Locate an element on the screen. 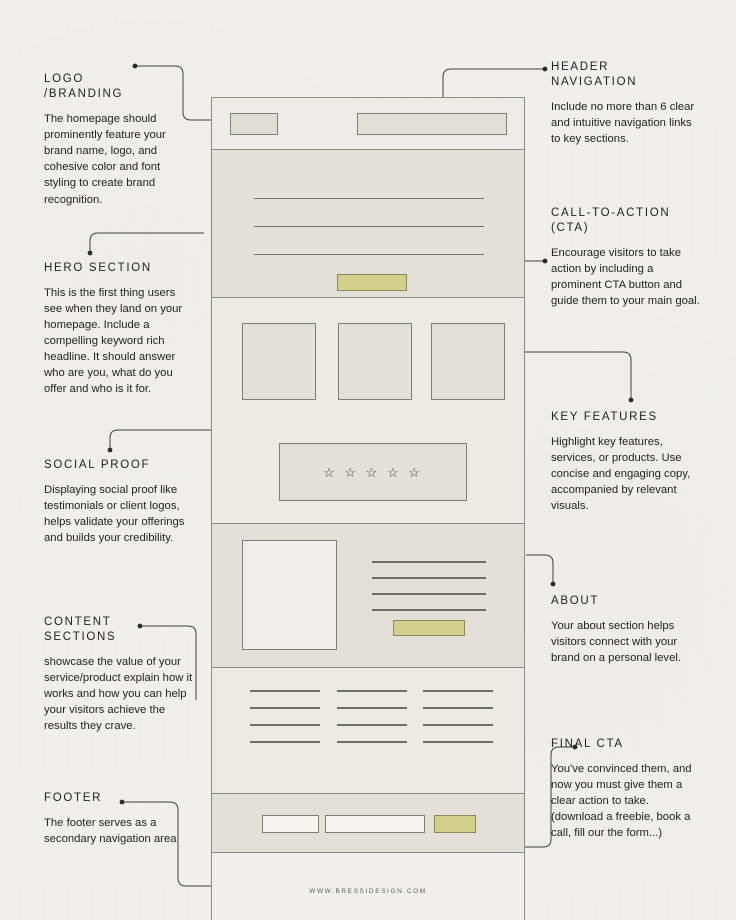  annotation-title: KEY FEATURES is located at coordinates (604, 417).